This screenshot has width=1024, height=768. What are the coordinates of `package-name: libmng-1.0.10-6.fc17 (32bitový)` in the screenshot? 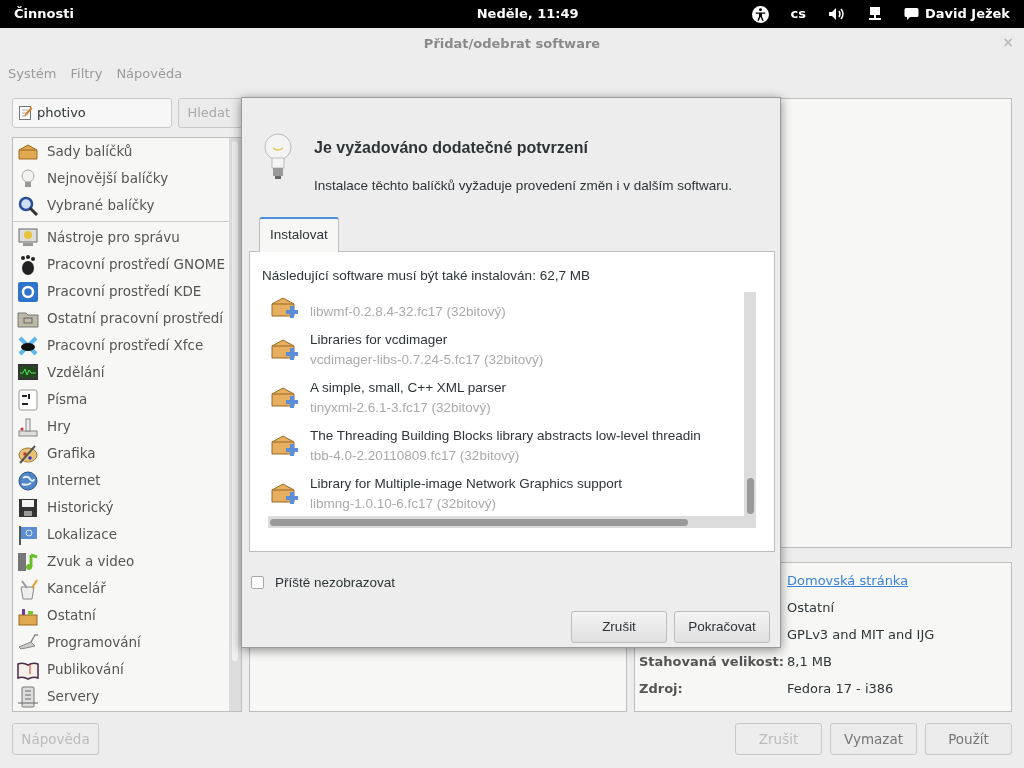 It's located at (404, 503).